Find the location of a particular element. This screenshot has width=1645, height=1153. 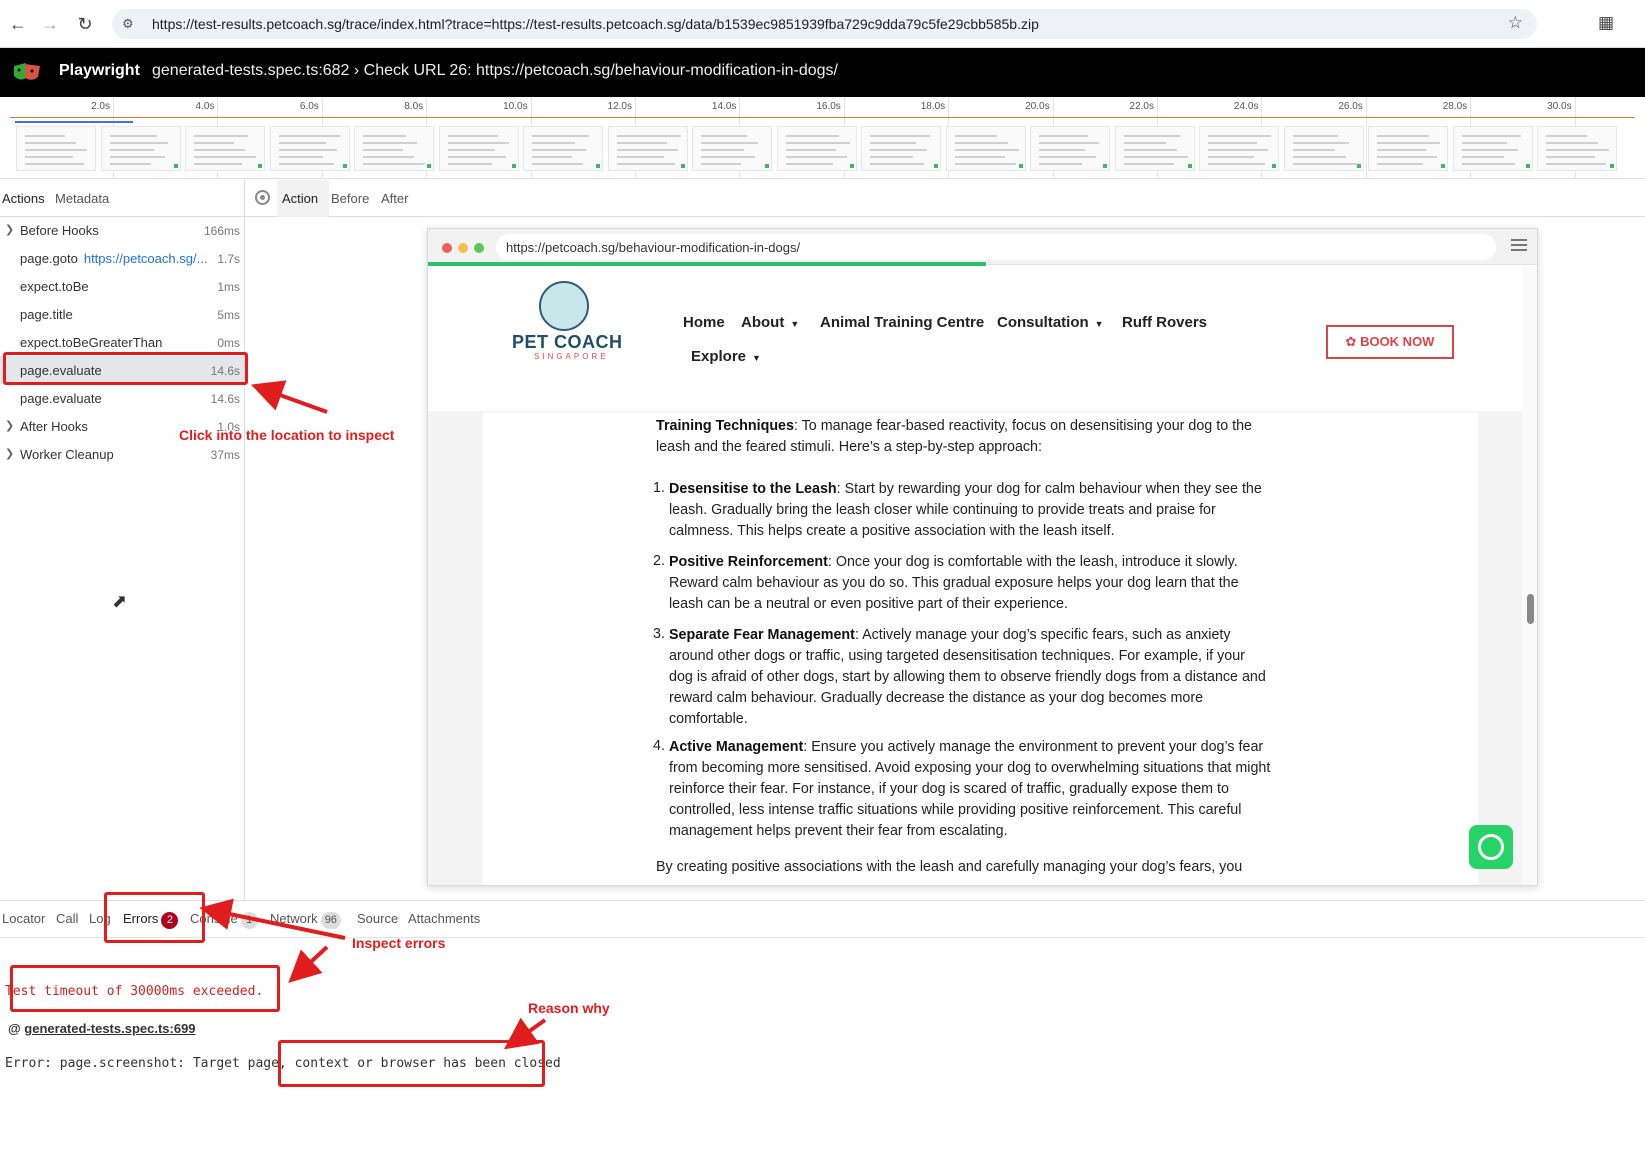

arrow-to-timeout is located at coordinates (308, 964).